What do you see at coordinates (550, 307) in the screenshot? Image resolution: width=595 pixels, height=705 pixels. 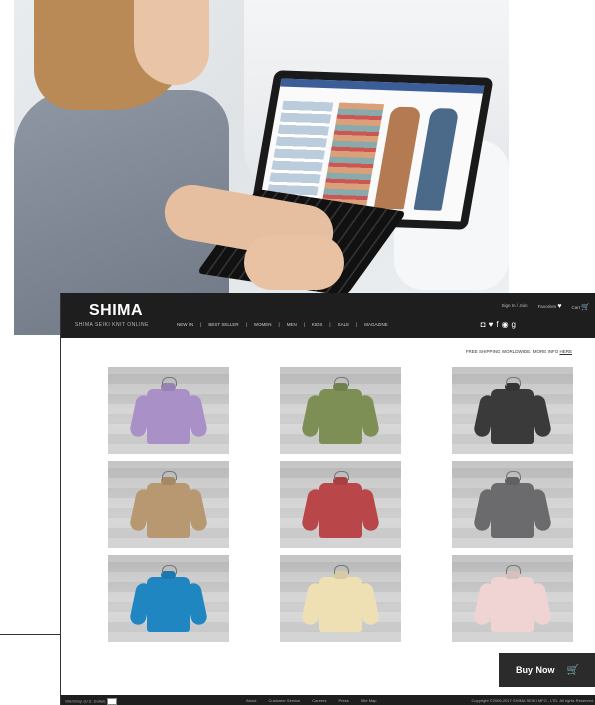 I see `favorites-link: Favorites ♥` at bounding box center [550, 307].